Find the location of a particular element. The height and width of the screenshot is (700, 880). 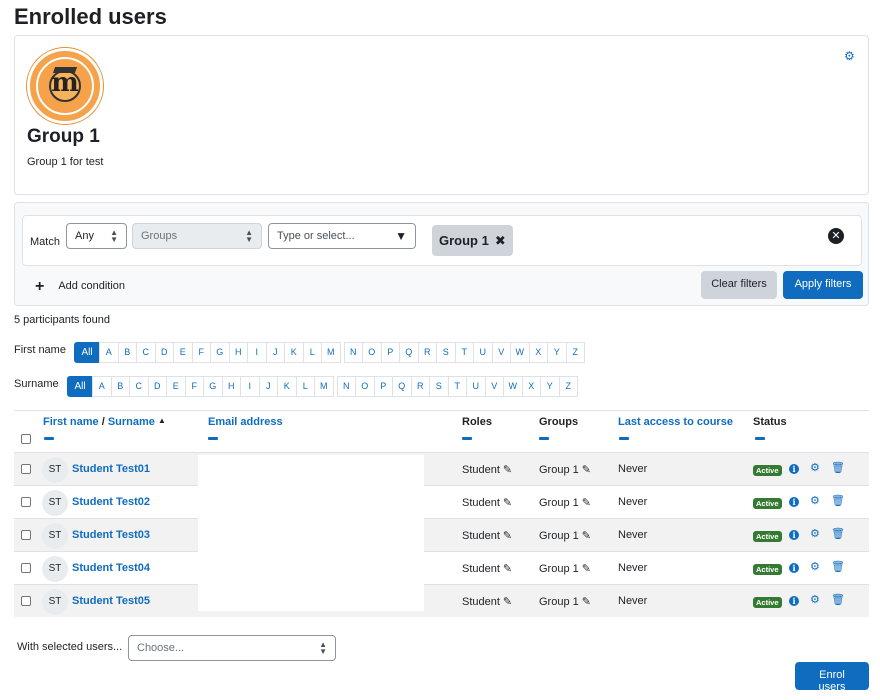

surname-initial-v: V is located at coordinates (494, 386).